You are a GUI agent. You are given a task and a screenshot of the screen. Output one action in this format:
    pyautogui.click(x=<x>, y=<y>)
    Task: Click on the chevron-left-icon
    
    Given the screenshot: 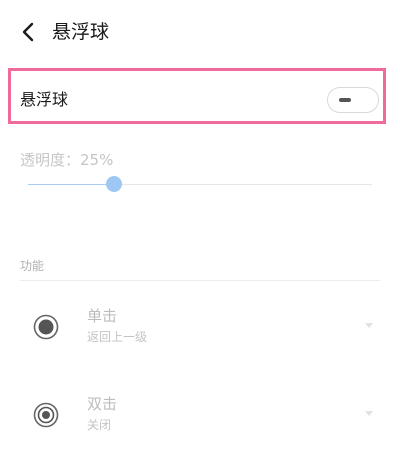 What is the action you would take?
    pyautogui.click(x=28, y=32)
    